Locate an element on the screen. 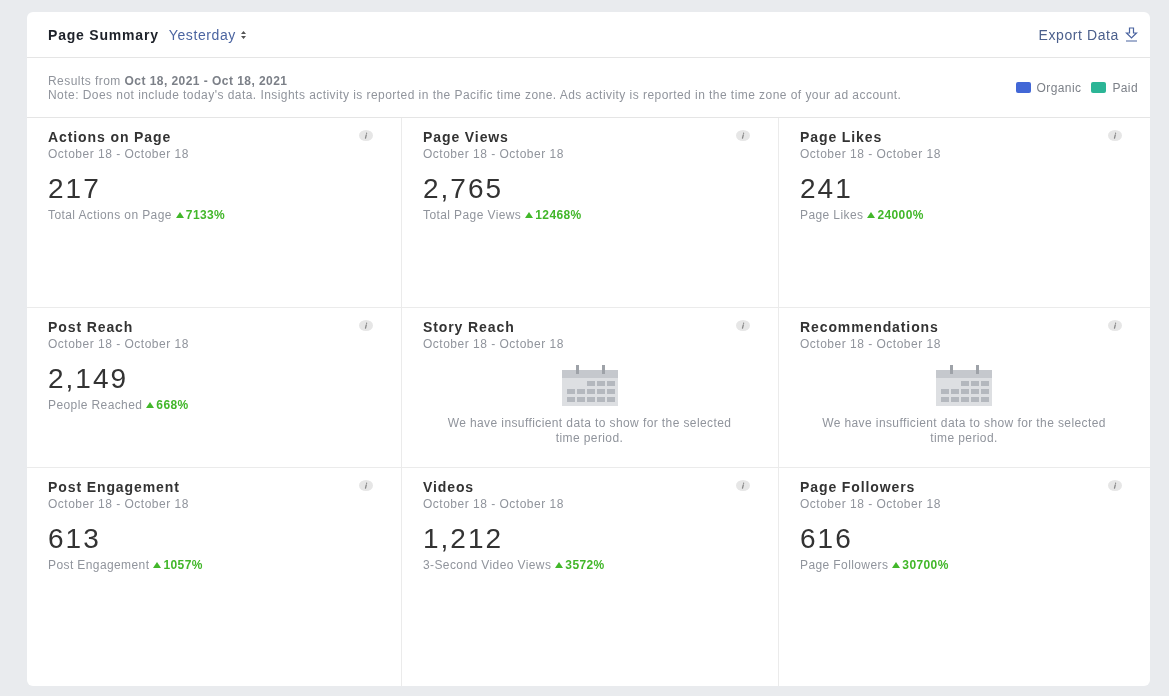 The height and width of the screenshot is (696, 1169). change-percent: 12468% is located at coordinates (553, 215).